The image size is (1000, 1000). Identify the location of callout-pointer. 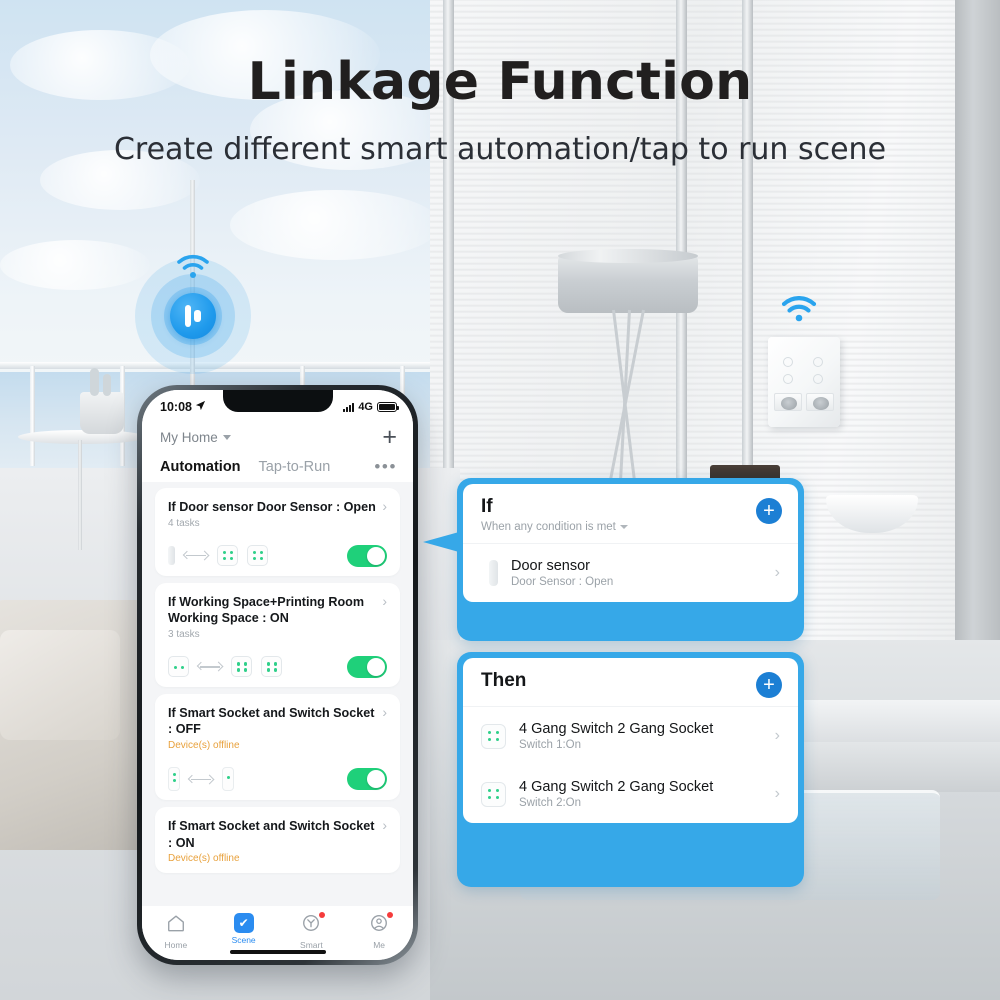
(441, 542).